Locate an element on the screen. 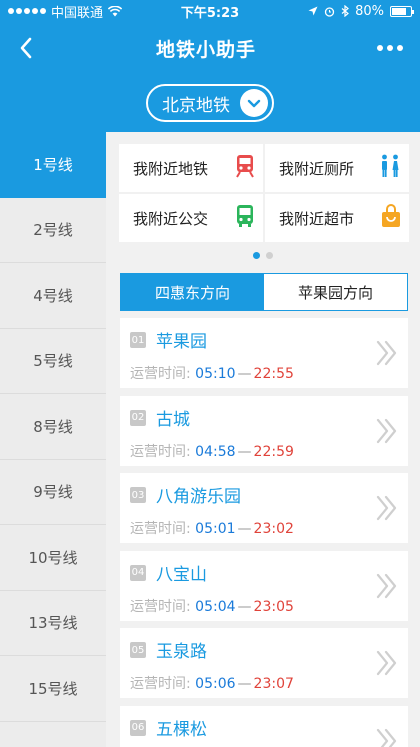  operating-time: 运营时间: 05:01—23:02 is located at coordinates (212, 528).